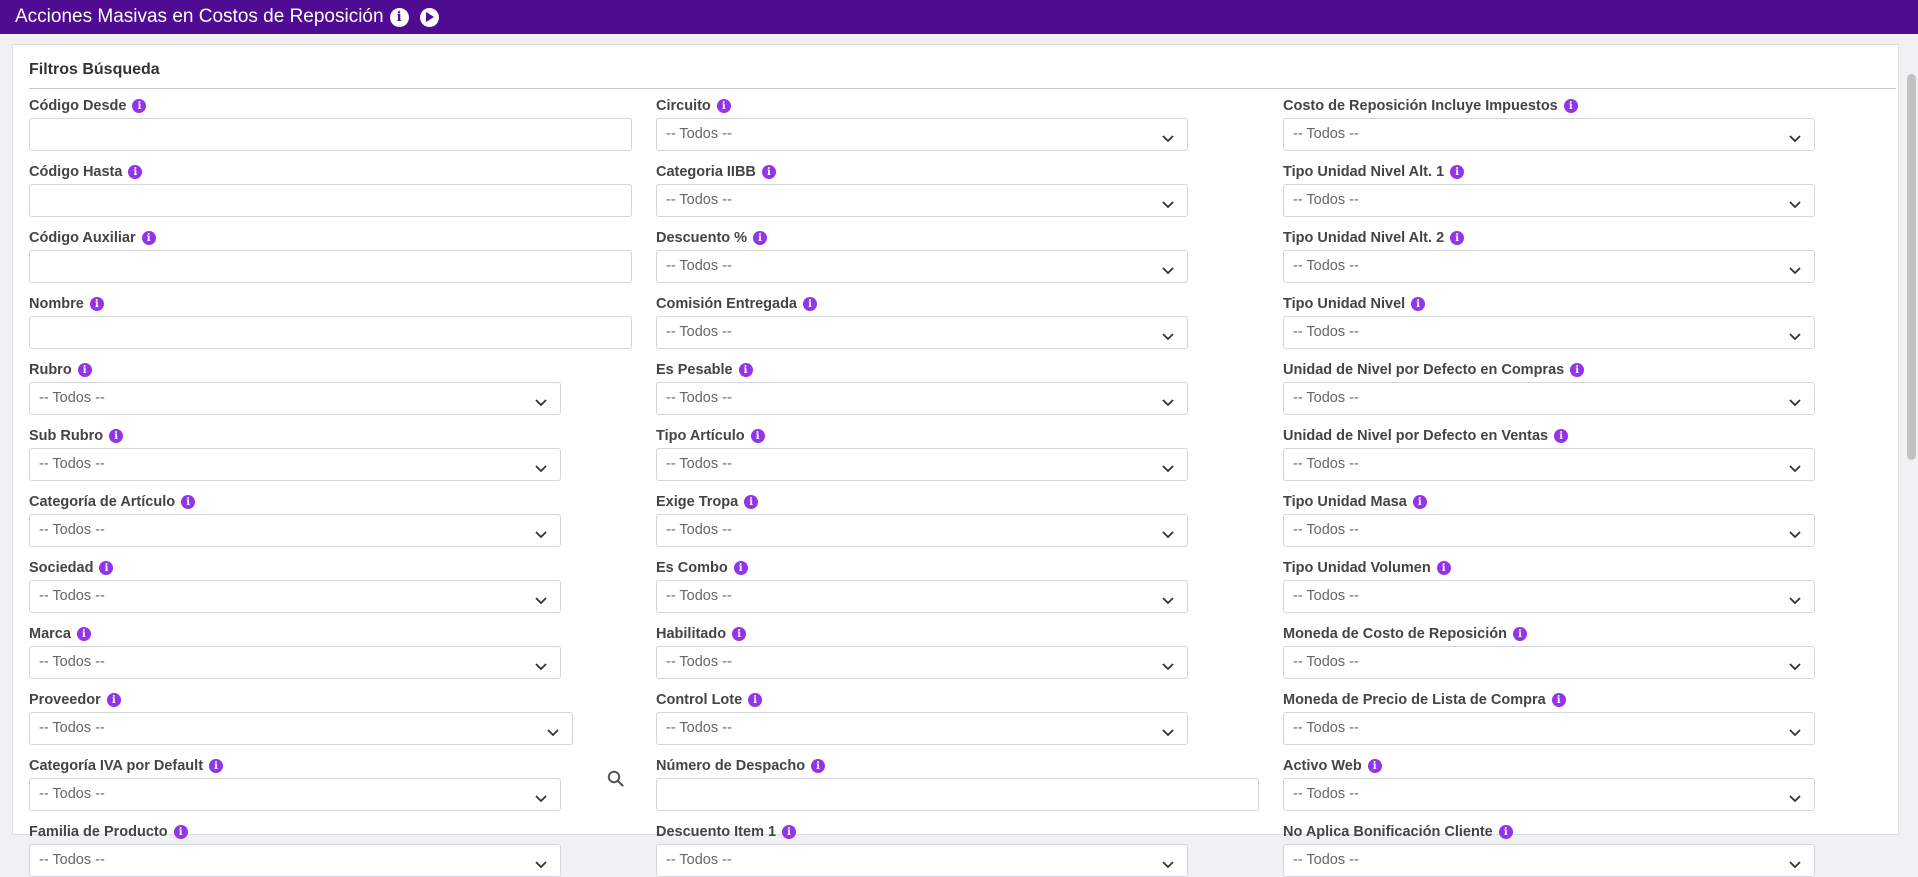  Describe the element at coordinates (1549, 662) in the screenshot. I see `moneda-de-costo-de-reposicion-select: -- Todos --` at that location.